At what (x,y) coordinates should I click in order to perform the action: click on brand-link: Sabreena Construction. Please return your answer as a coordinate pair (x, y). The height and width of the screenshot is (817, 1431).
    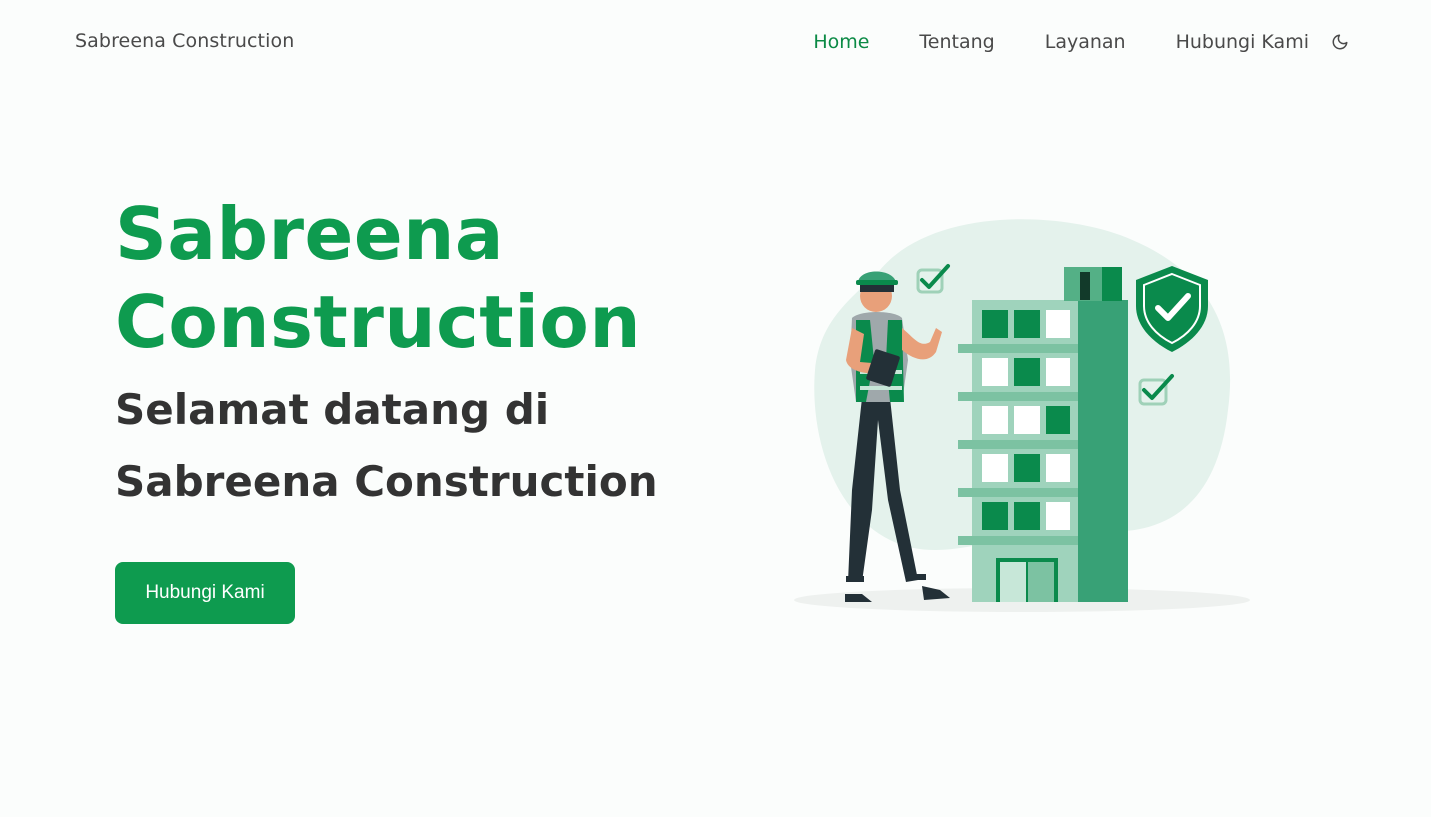
    Looking at the image, I should click on (184, 41).